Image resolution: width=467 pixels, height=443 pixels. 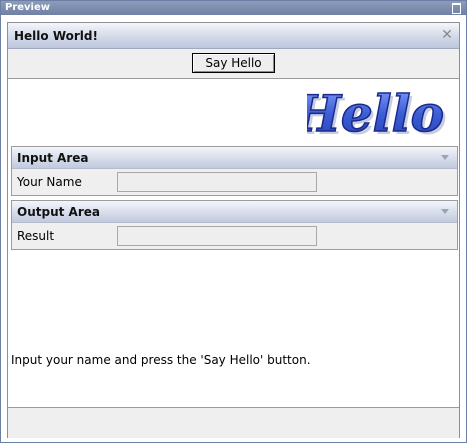 What do you see at coordinates (36, 236) in the screenshot?
I see `result-label: Result` at bounding box center [36, 236].